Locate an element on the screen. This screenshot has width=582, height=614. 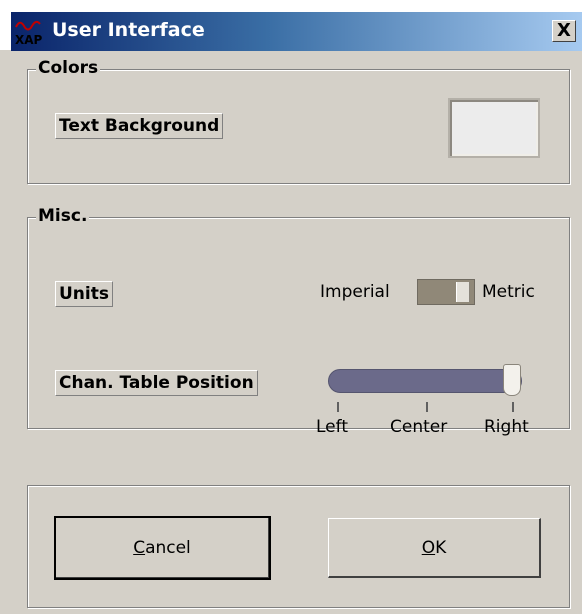
units-toggle-knob is located at coordinates (463, 292).